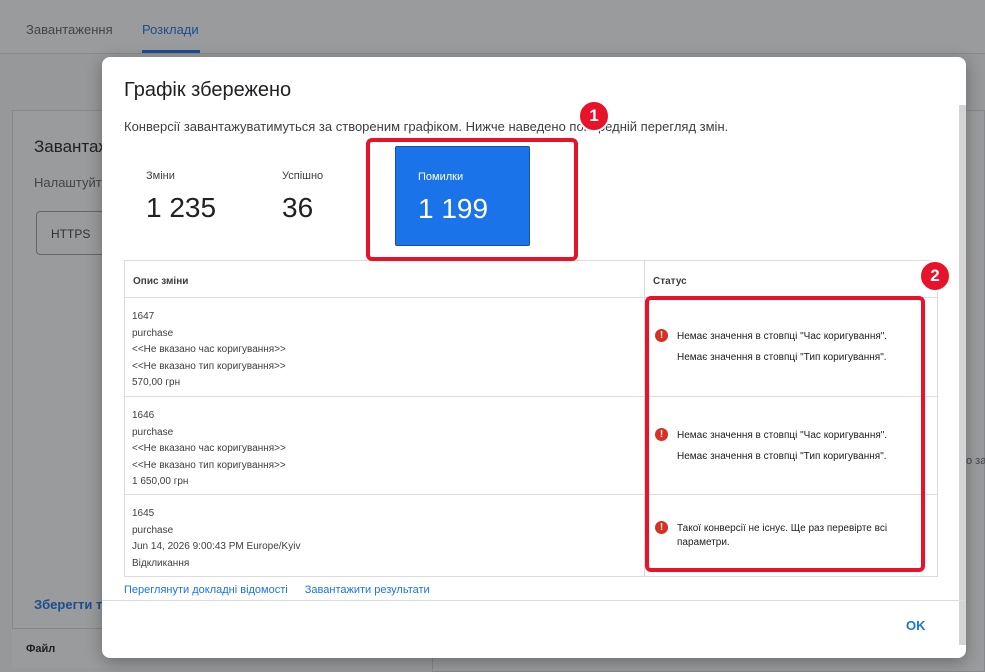  Describe the element at coordinates (216, 546) in the screenshot. I see `row-detail: Jun 14, 2026 9:00:43 PM Europe/Kyiv` at that location.